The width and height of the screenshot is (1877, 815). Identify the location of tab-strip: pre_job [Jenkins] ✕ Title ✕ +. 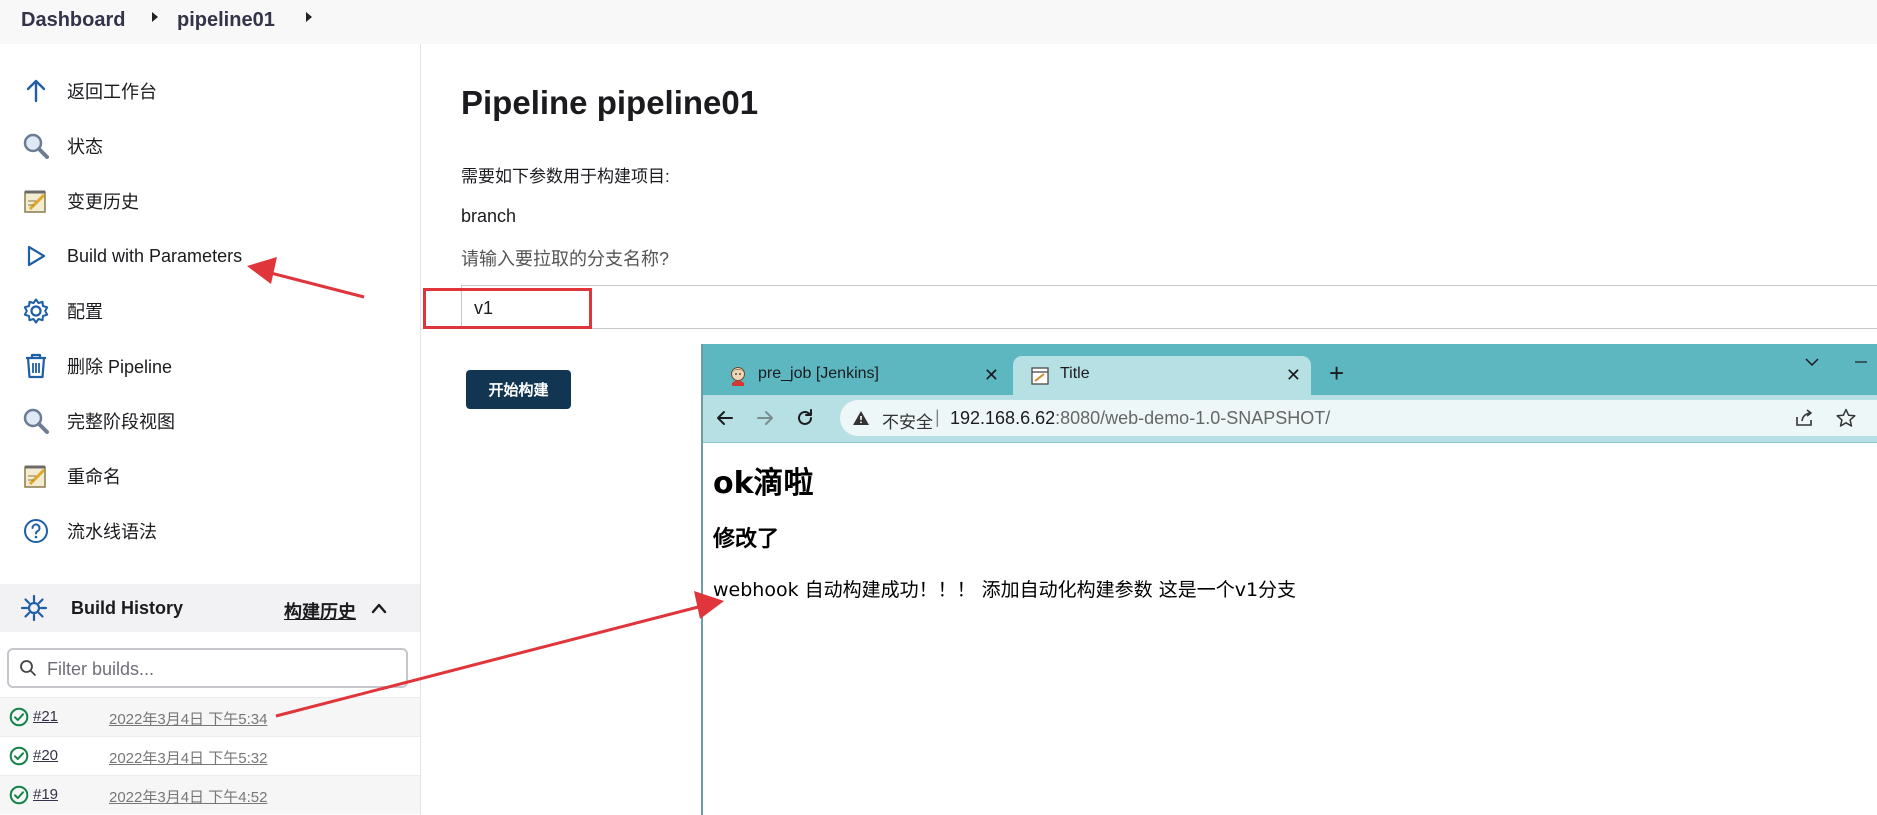
(1290, 369).